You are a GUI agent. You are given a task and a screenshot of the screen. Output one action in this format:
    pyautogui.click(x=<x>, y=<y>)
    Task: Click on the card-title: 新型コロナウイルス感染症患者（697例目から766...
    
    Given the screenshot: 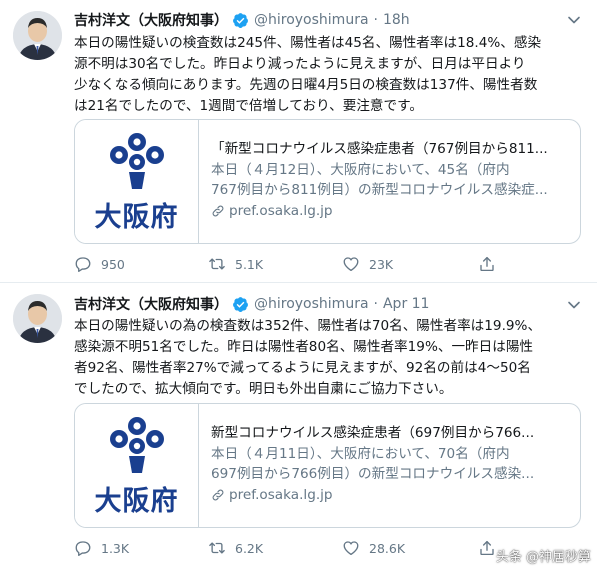 What is the action you would take?
    pyautogui.click(x=373, y=433)
    